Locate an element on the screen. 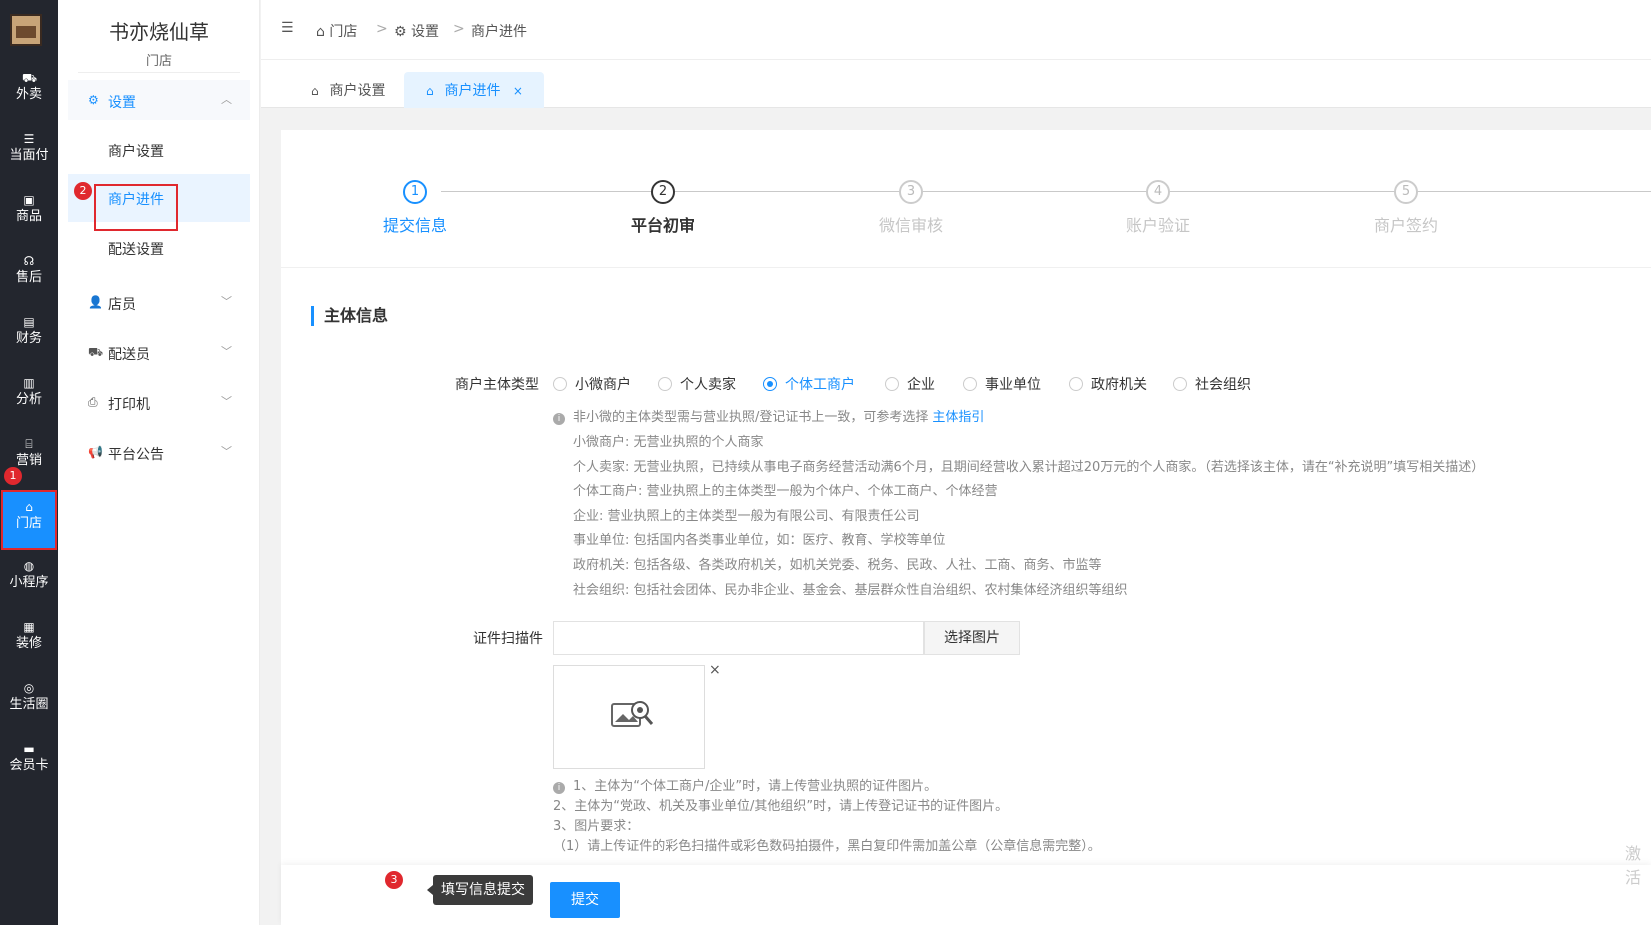 This screenshot has width=1651, height=925. rail-item-label: 分析 is located at coordinates (28, 399).